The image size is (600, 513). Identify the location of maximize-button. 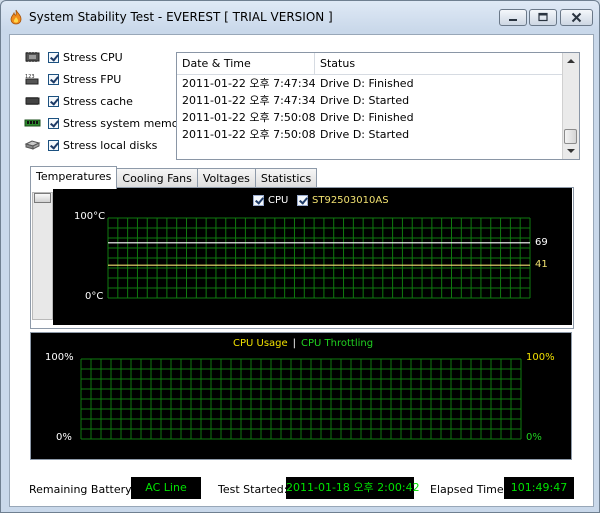
(543, 17).